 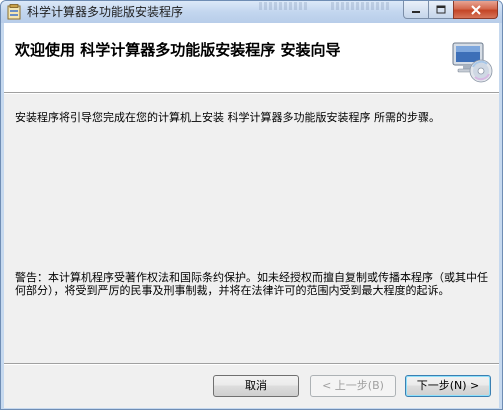 I want to click on maximize-icon, so click(x=441, y=9).